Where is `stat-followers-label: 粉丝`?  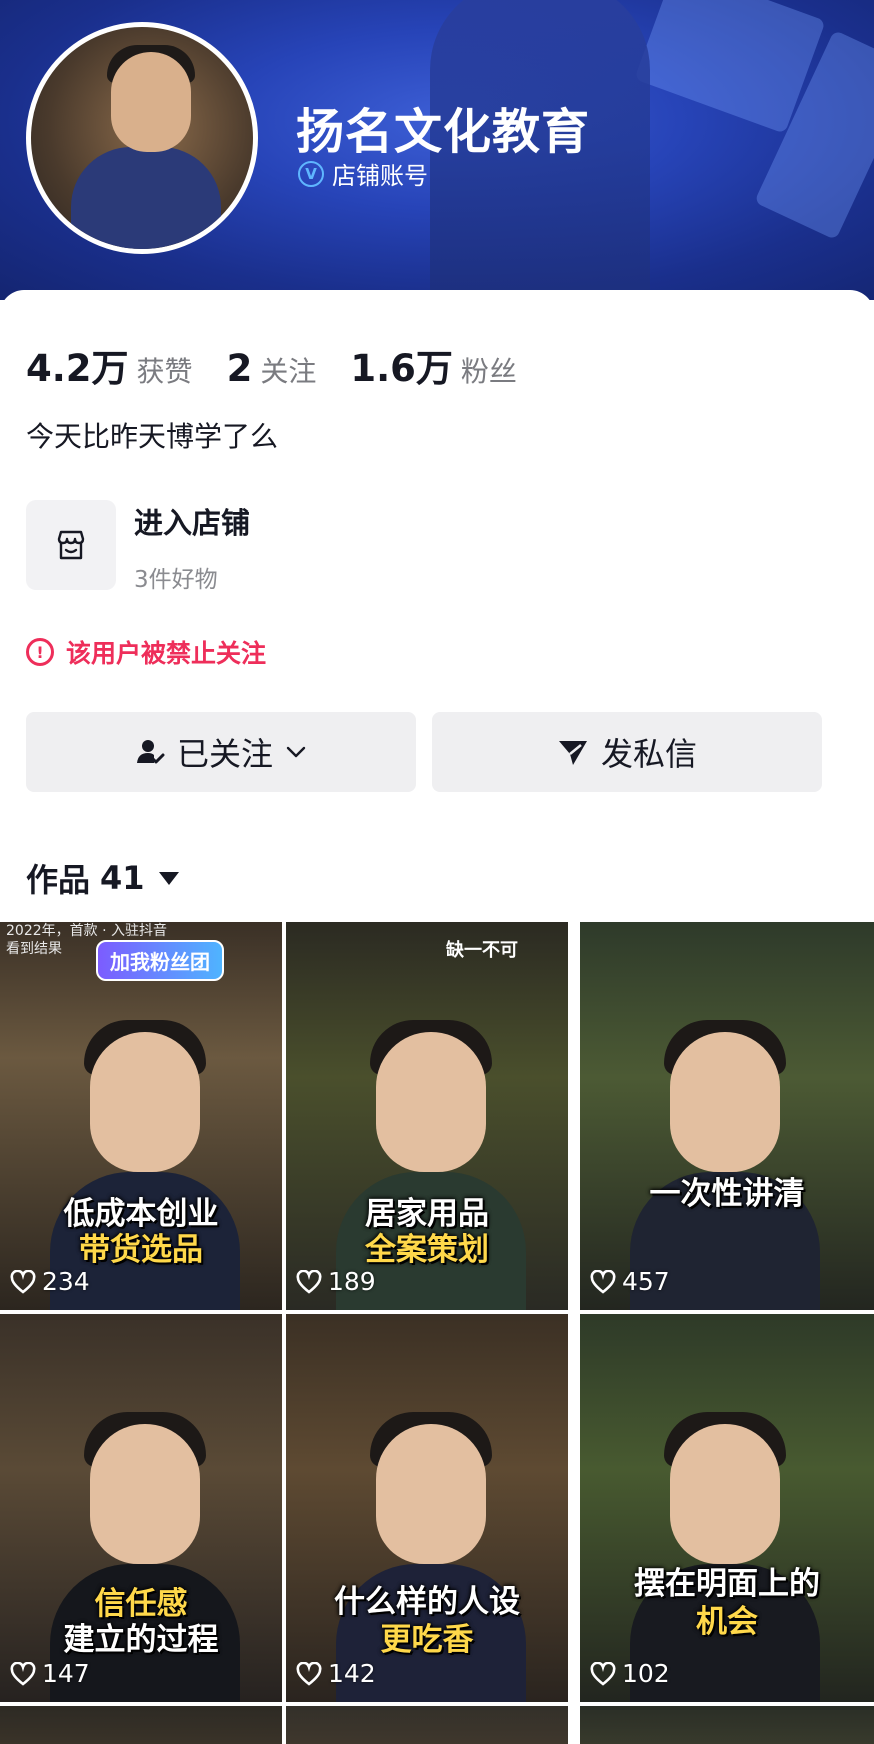
stat-followers-label: 粉丝 is located at coordinates (488, 371).